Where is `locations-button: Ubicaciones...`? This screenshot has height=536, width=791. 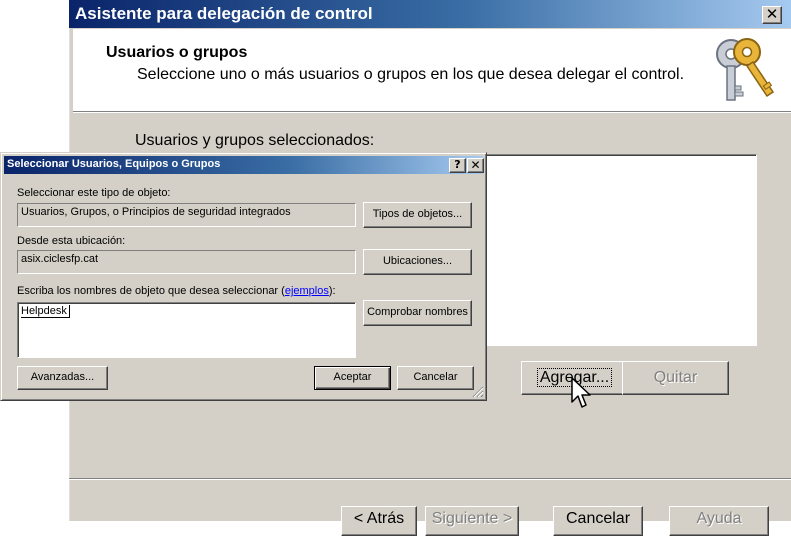 locations-button: Ubicaciones... is located at coordinates (417, 262).